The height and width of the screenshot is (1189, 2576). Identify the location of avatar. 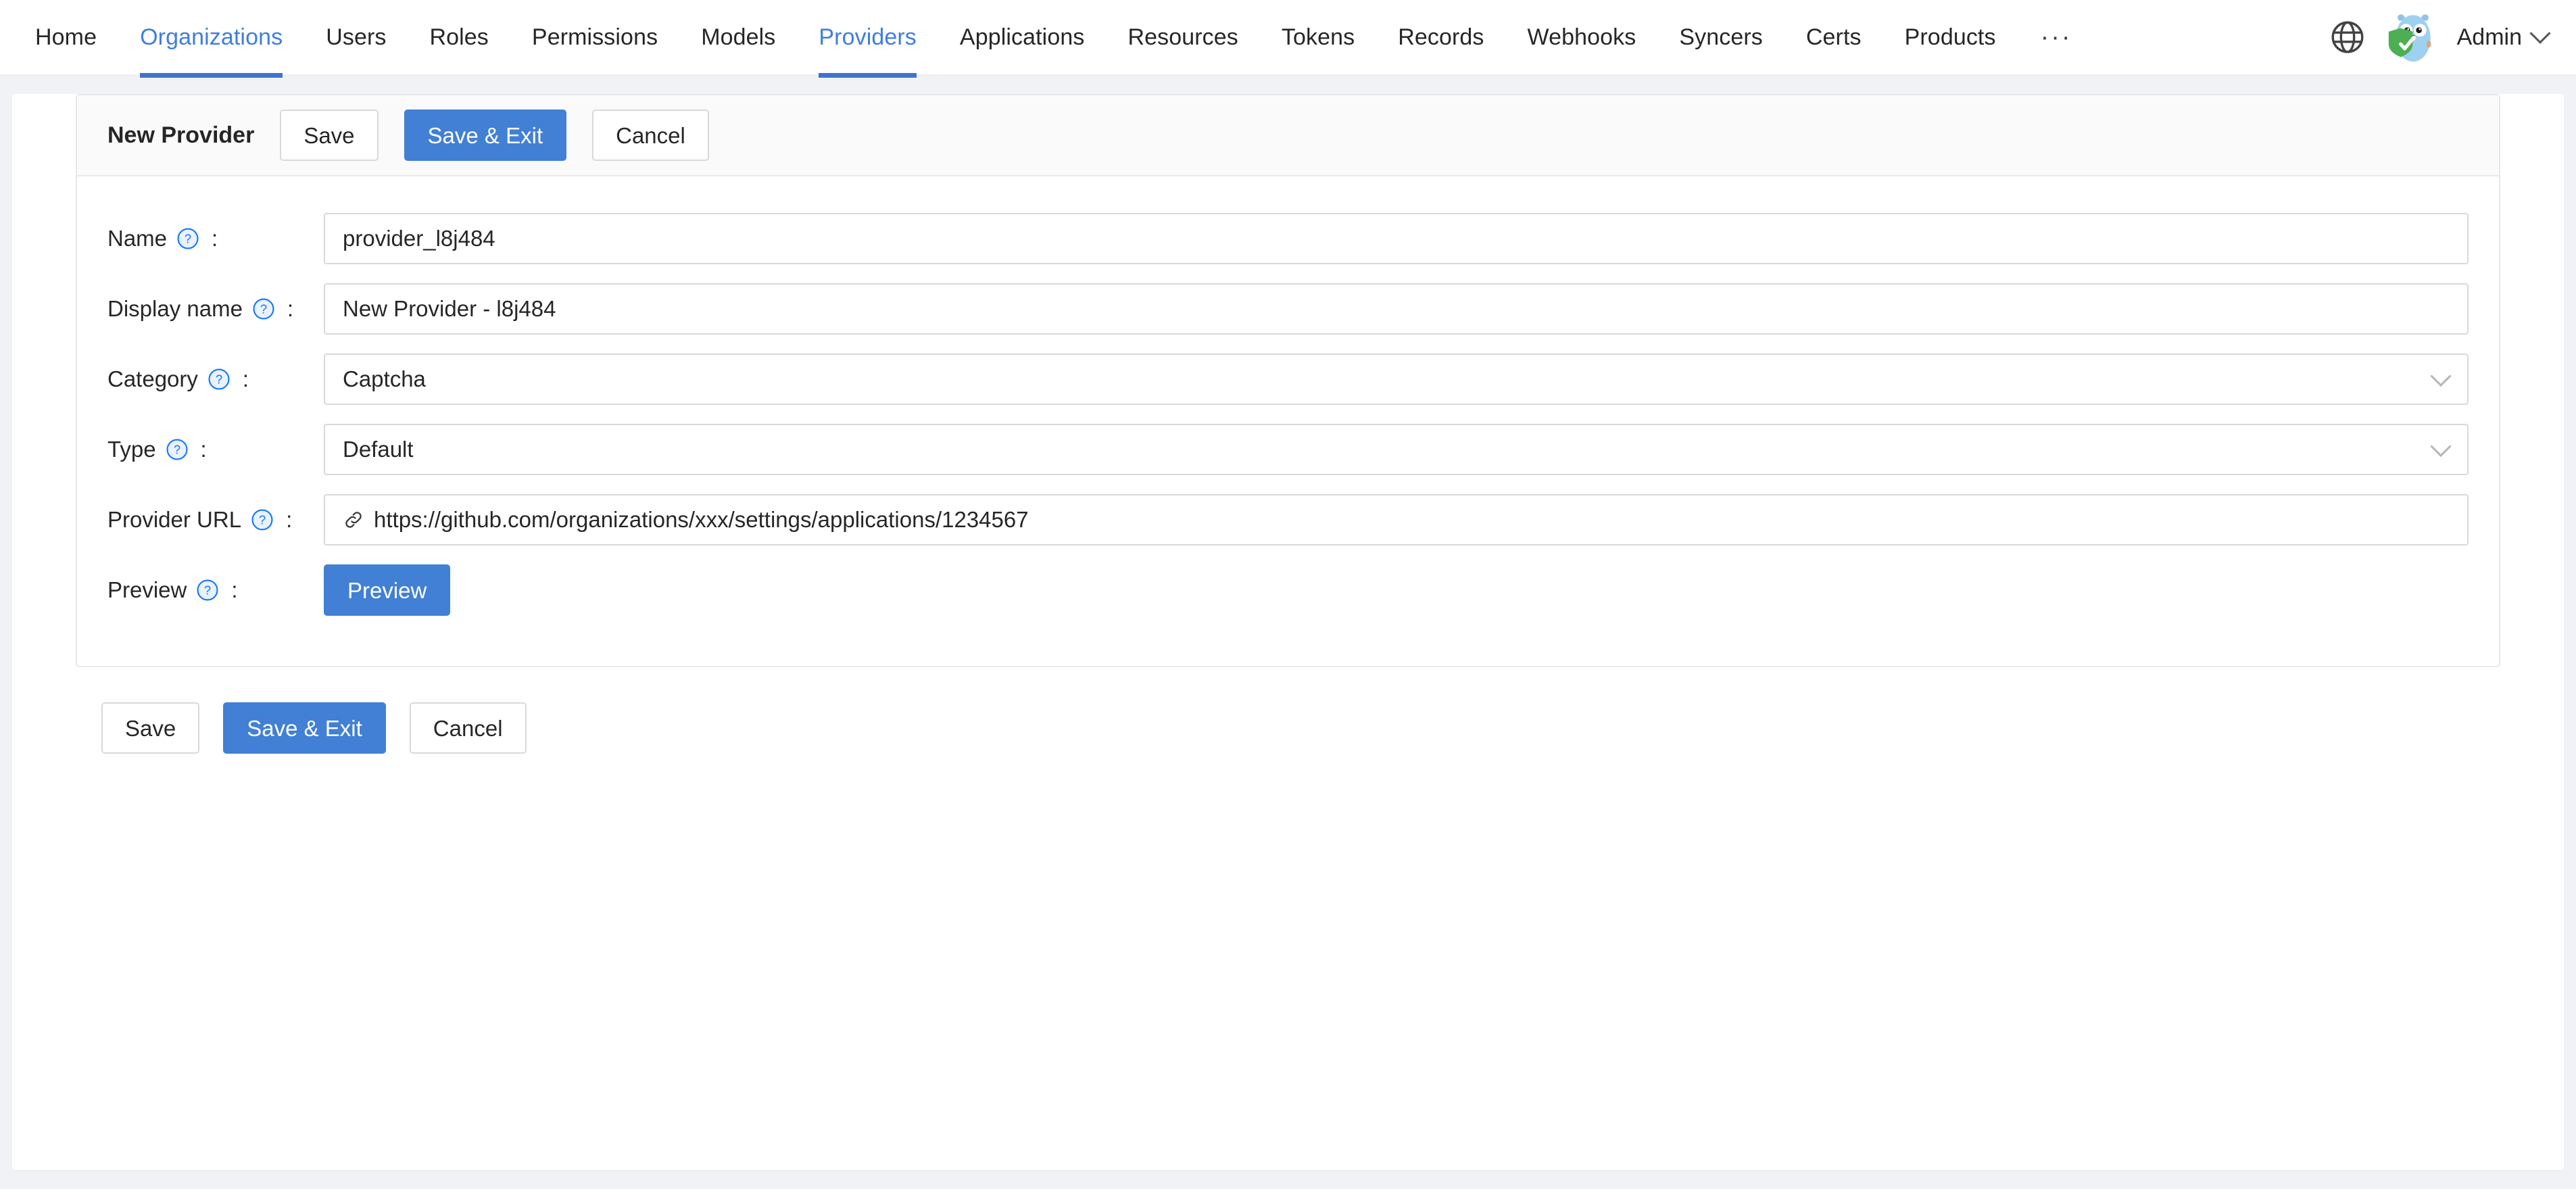
(2413, 37).